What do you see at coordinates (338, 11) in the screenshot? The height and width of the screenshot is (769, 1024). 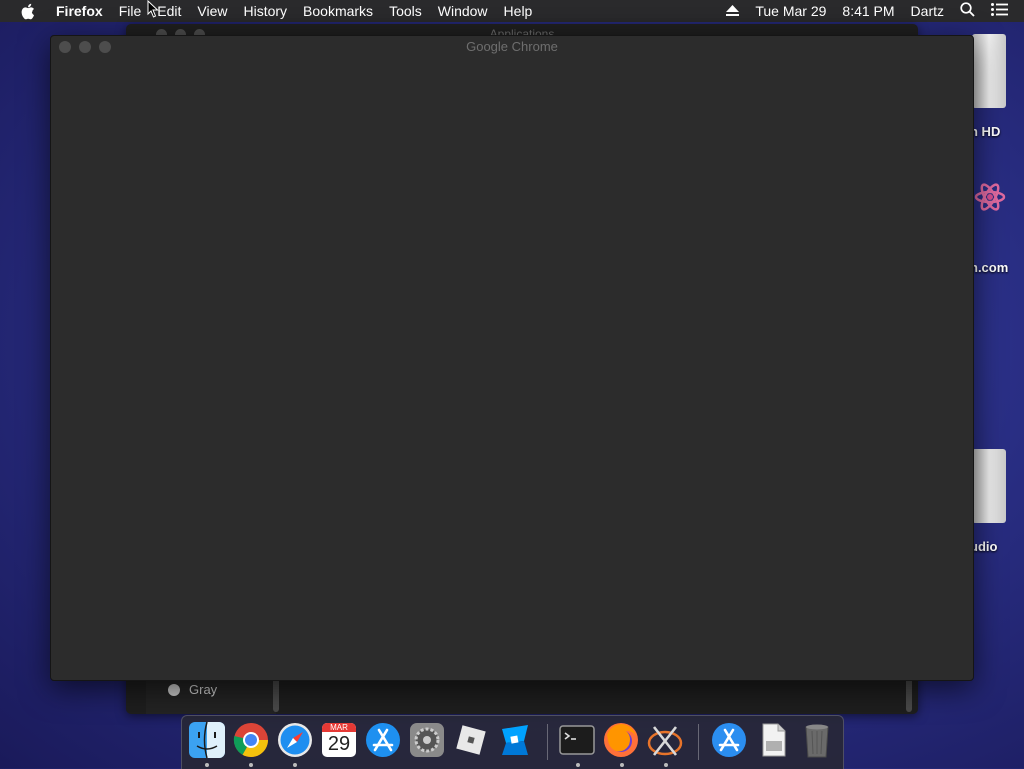 I see `menu-bookmarks: Bookmarks` at bounding box center [338, 11].